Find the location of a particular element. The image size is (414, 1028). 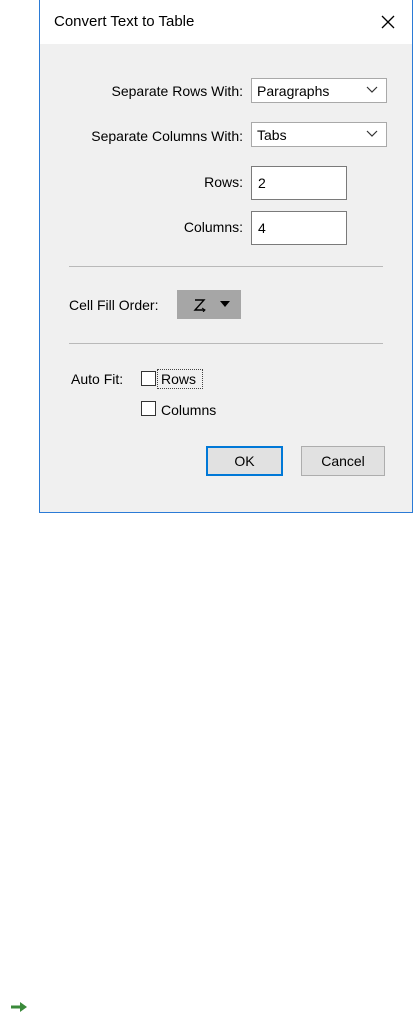

close-icon is located at coordinates (388, 22).